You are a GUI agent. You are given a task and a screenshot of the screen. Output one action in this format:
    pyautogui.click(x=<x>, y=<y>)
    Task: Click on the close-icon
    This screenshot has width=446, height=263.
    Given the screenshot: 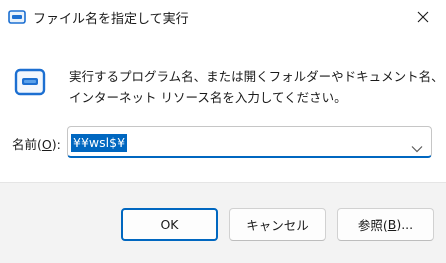 What is the action you would take?
    pyautogui.click(x=423, y=17)
    